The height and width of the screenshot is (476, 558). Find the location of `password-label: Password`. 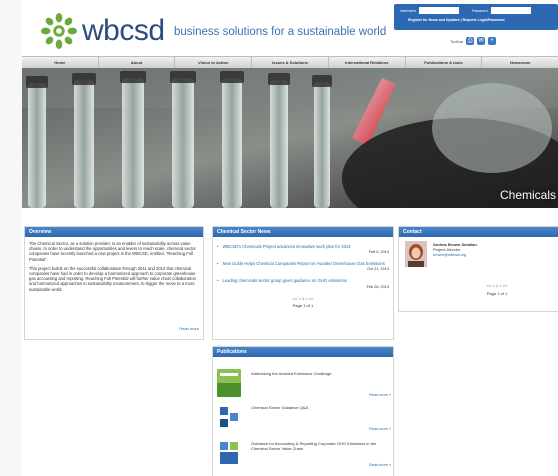

password-label: Password is located at coordinates (480, 10).